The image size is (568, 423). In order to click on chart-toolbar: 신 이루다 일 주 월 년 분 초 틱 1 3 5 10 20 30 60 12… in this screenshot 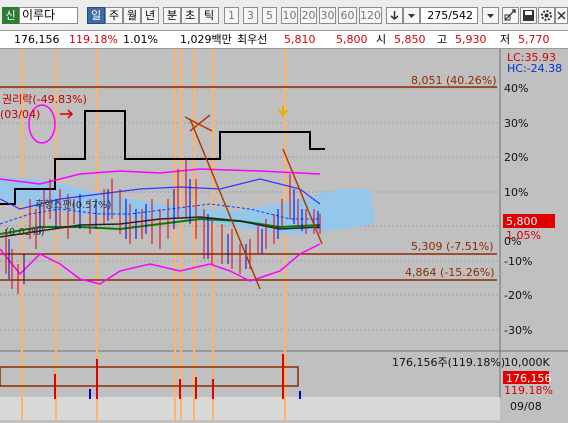, I will do `click(284, 15)`.